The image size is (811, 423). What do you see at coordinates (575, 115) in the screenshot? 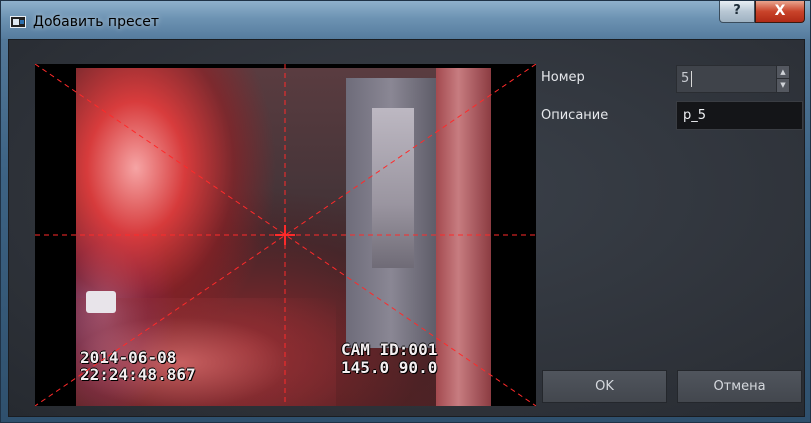
I see `description-label: Описание` at bounding box center [575, 115].